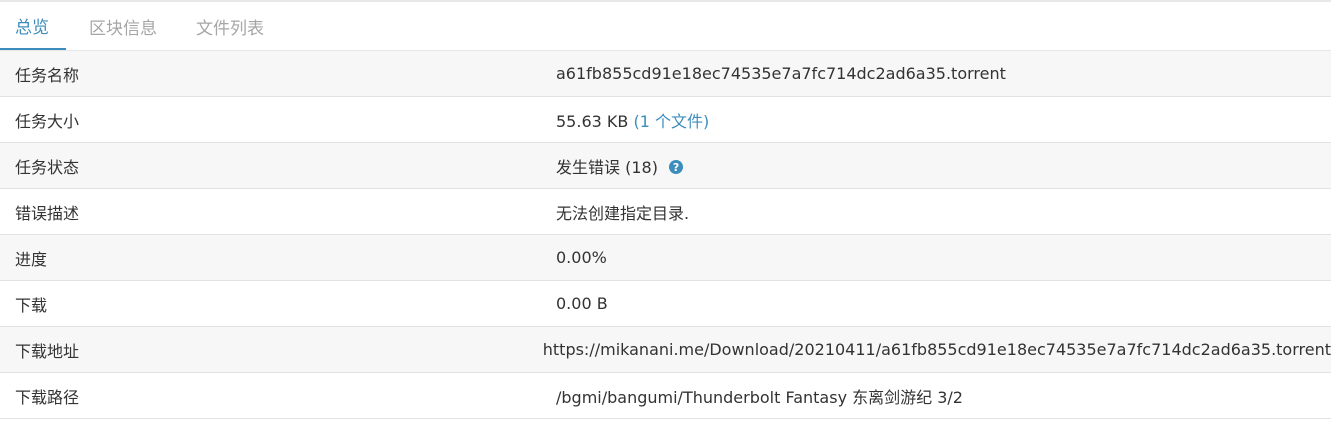  Describe the element at coordinates (47, 213) in the screenshot. I see `error-description-label: 错误描述` at that location.